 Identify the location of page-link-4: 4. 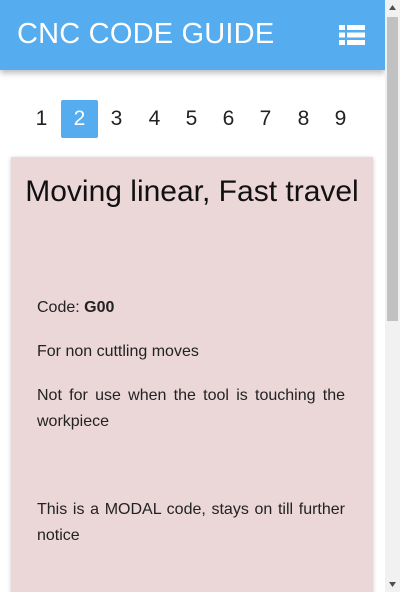
(154, 119).